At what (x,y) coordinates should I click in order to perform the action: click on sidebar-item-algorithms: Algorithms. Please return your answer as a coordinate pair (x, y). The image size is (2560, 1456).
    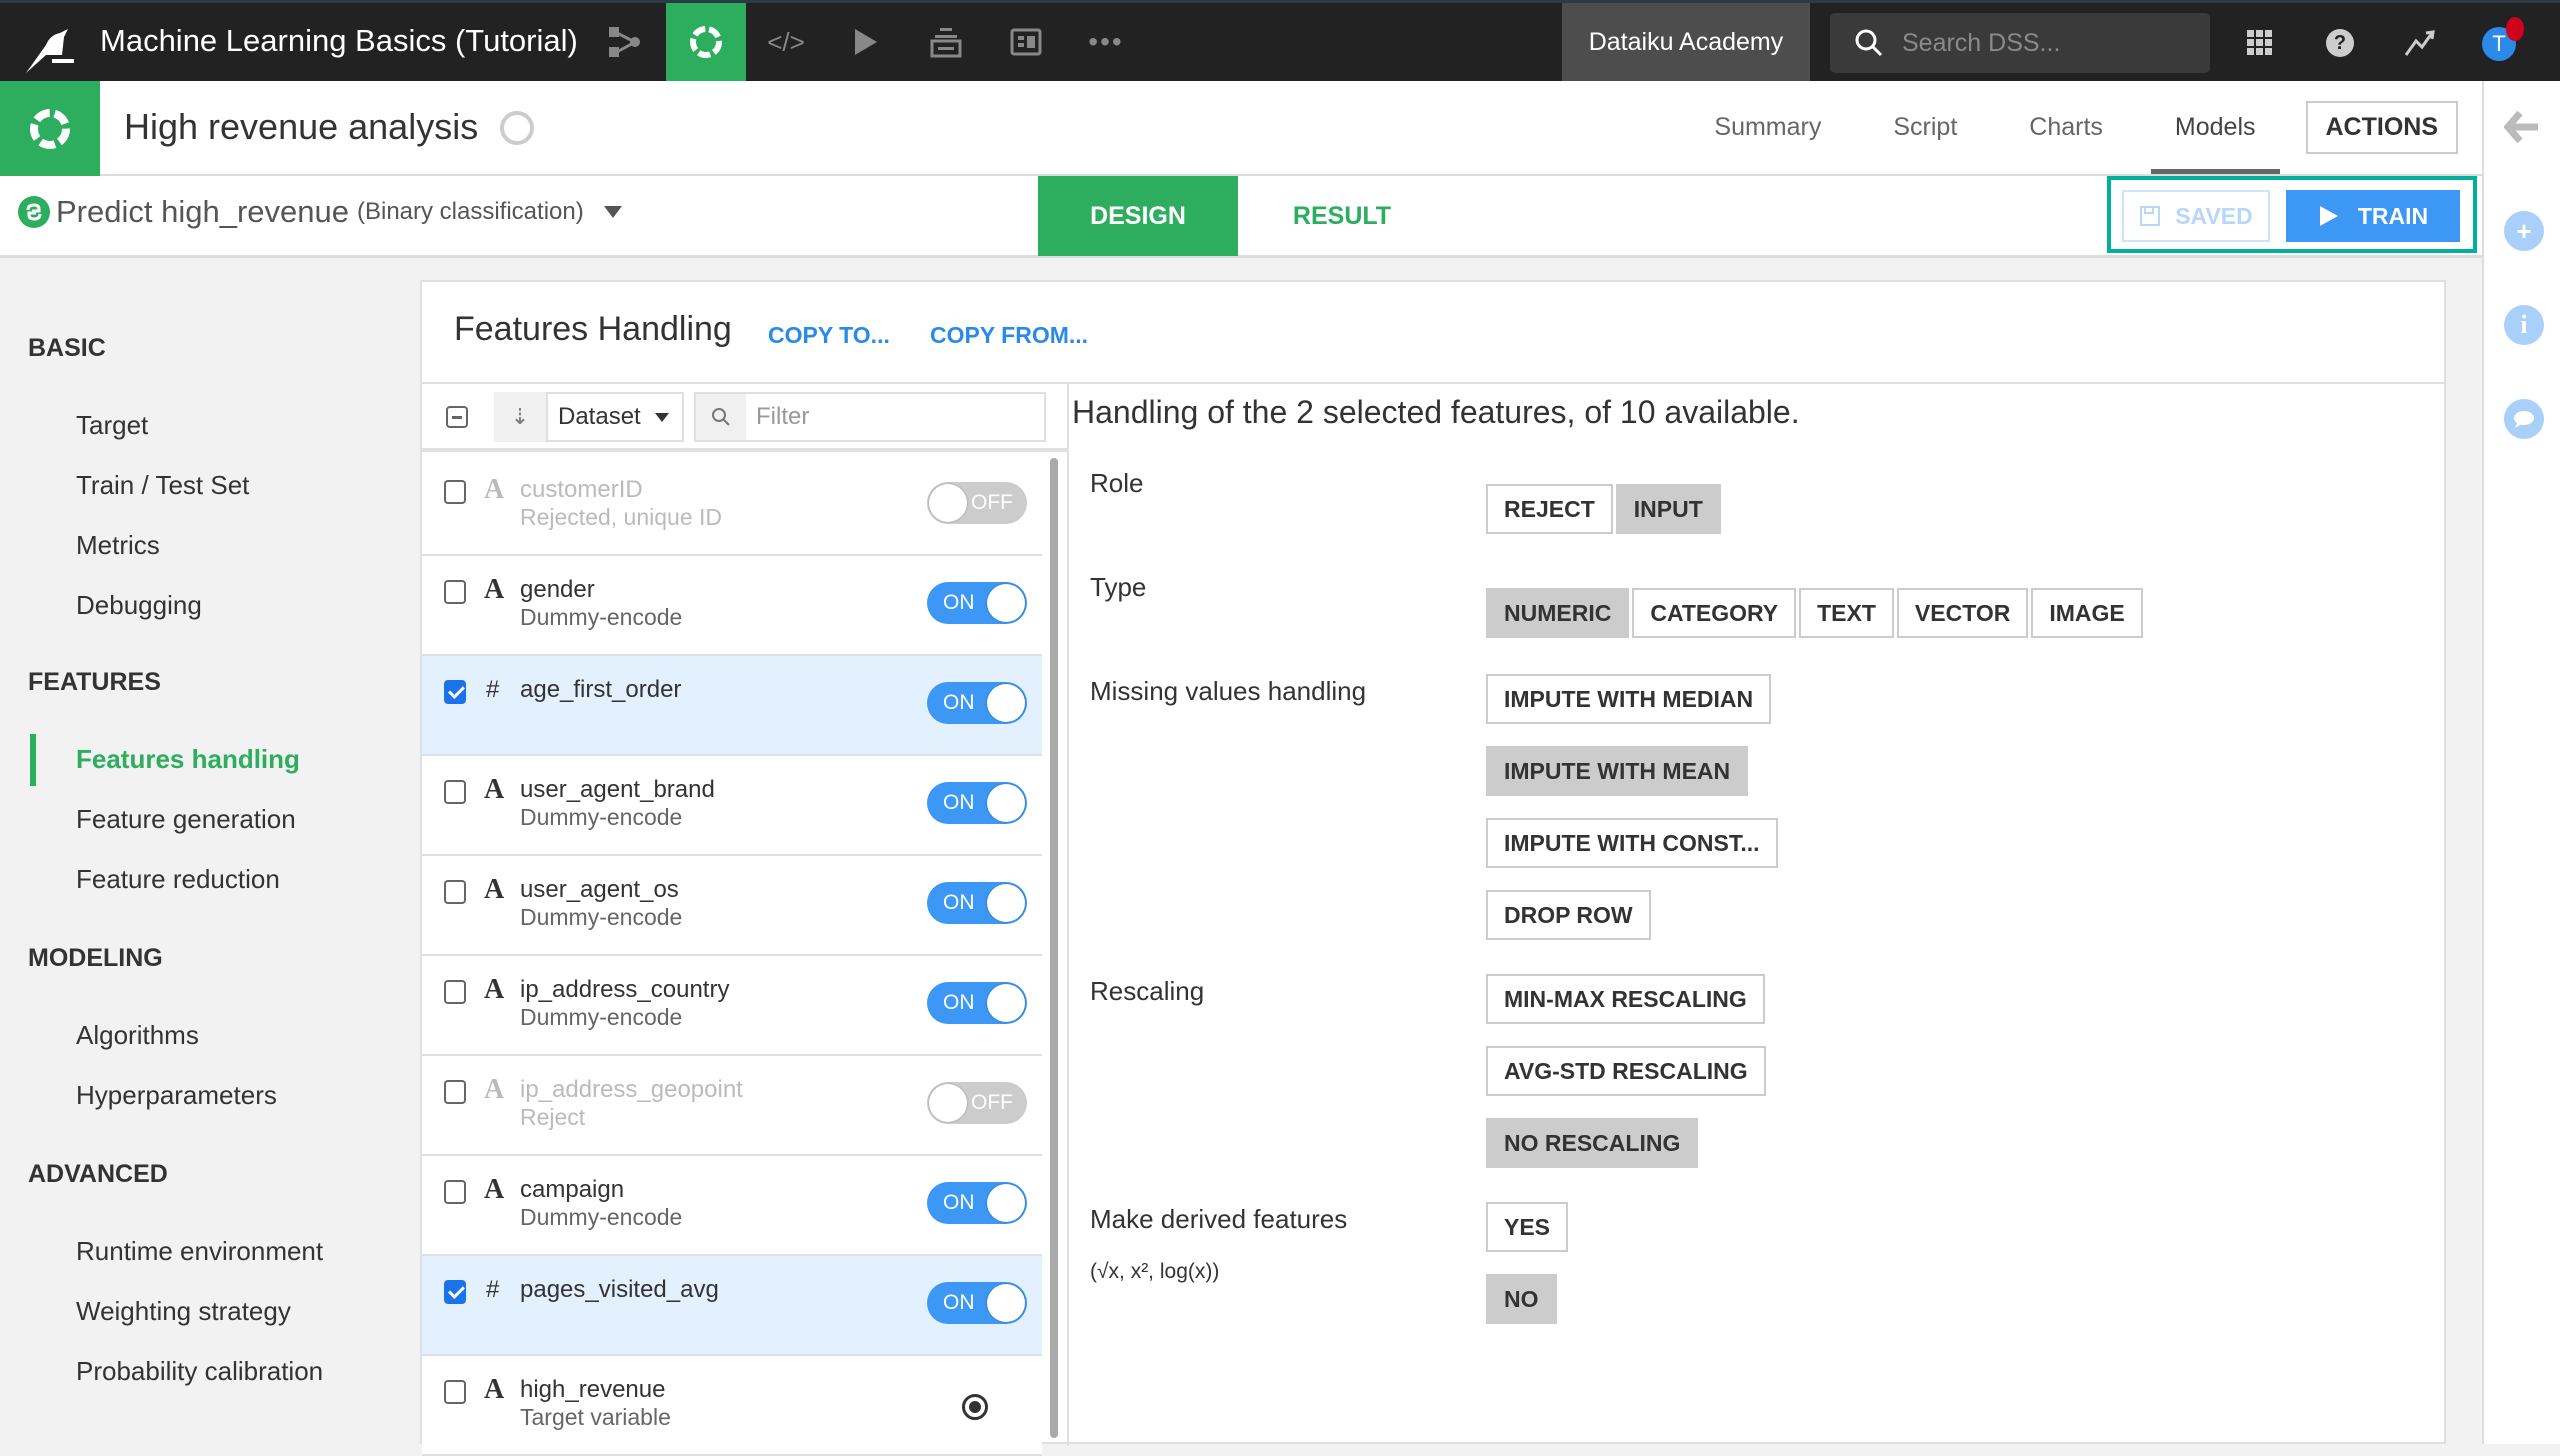
    Looking at the image, I should click on (137, 1035).